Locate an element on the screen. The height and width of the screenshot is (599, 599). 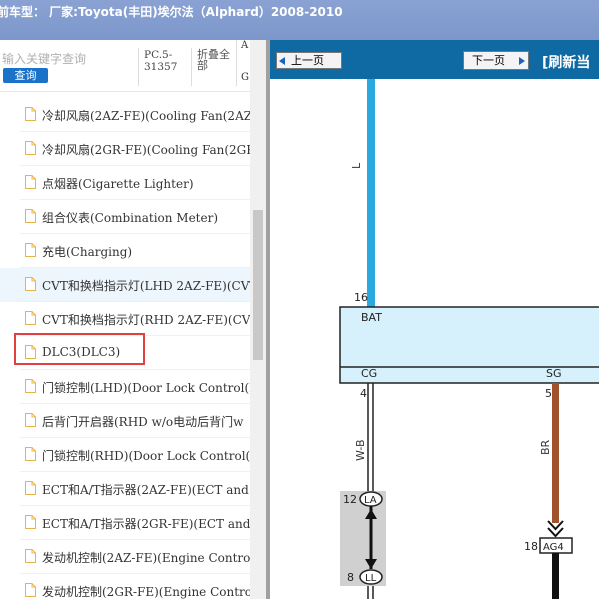
wire-l-label: L is located at coordinates (356, 165).